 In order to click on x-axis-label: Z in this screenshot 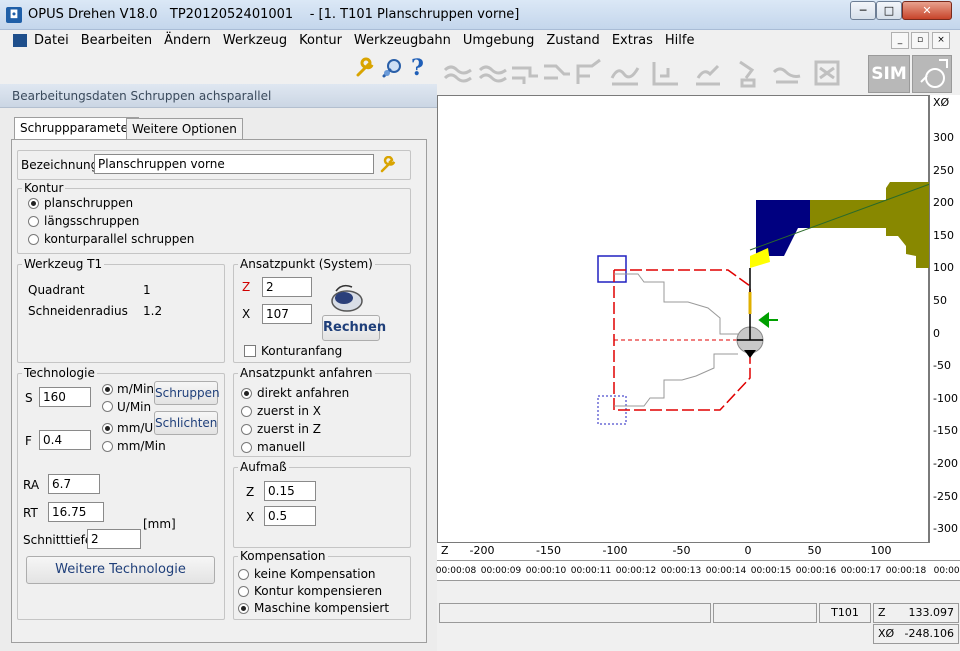, I will do `click(445, 550)`.